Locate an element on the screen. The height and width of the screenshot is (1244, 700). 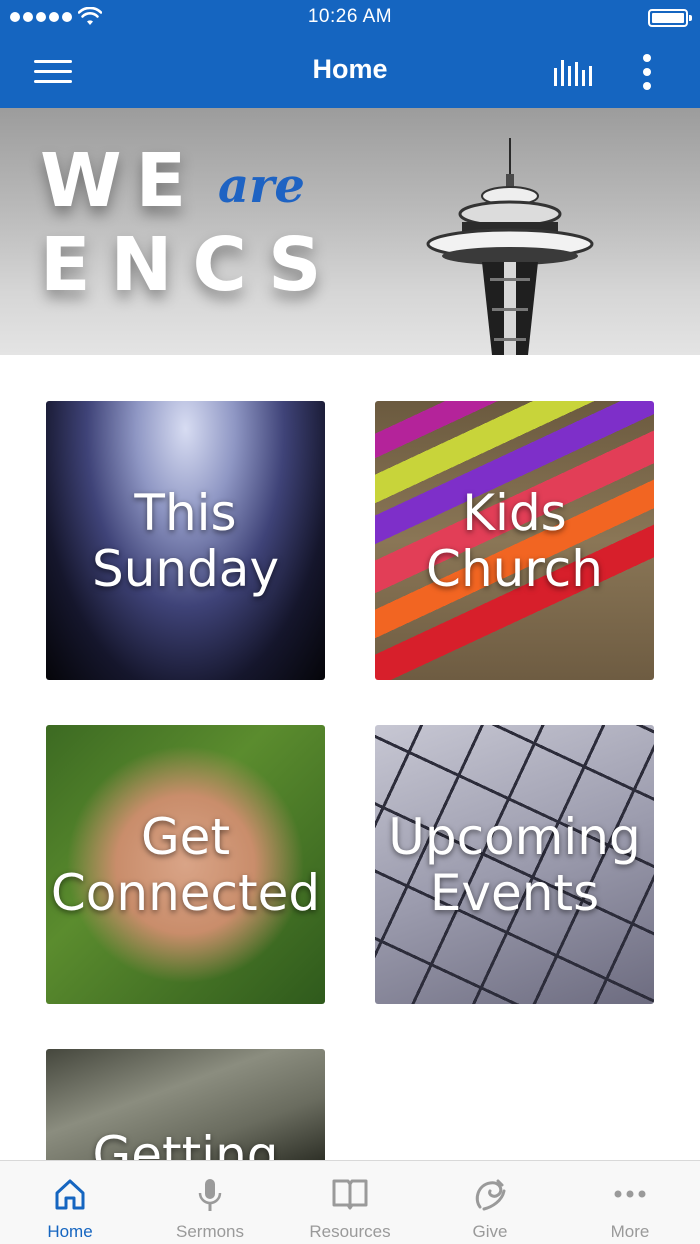
tile-label: This Sunday is located at coordinates (185, 540).